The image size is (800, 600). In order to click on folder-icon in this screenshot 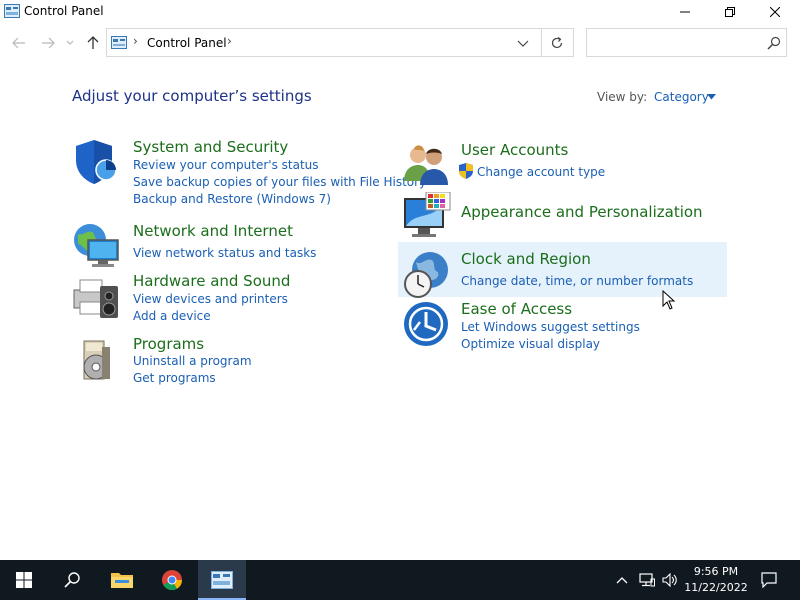, I will do `click(122, 580)`.